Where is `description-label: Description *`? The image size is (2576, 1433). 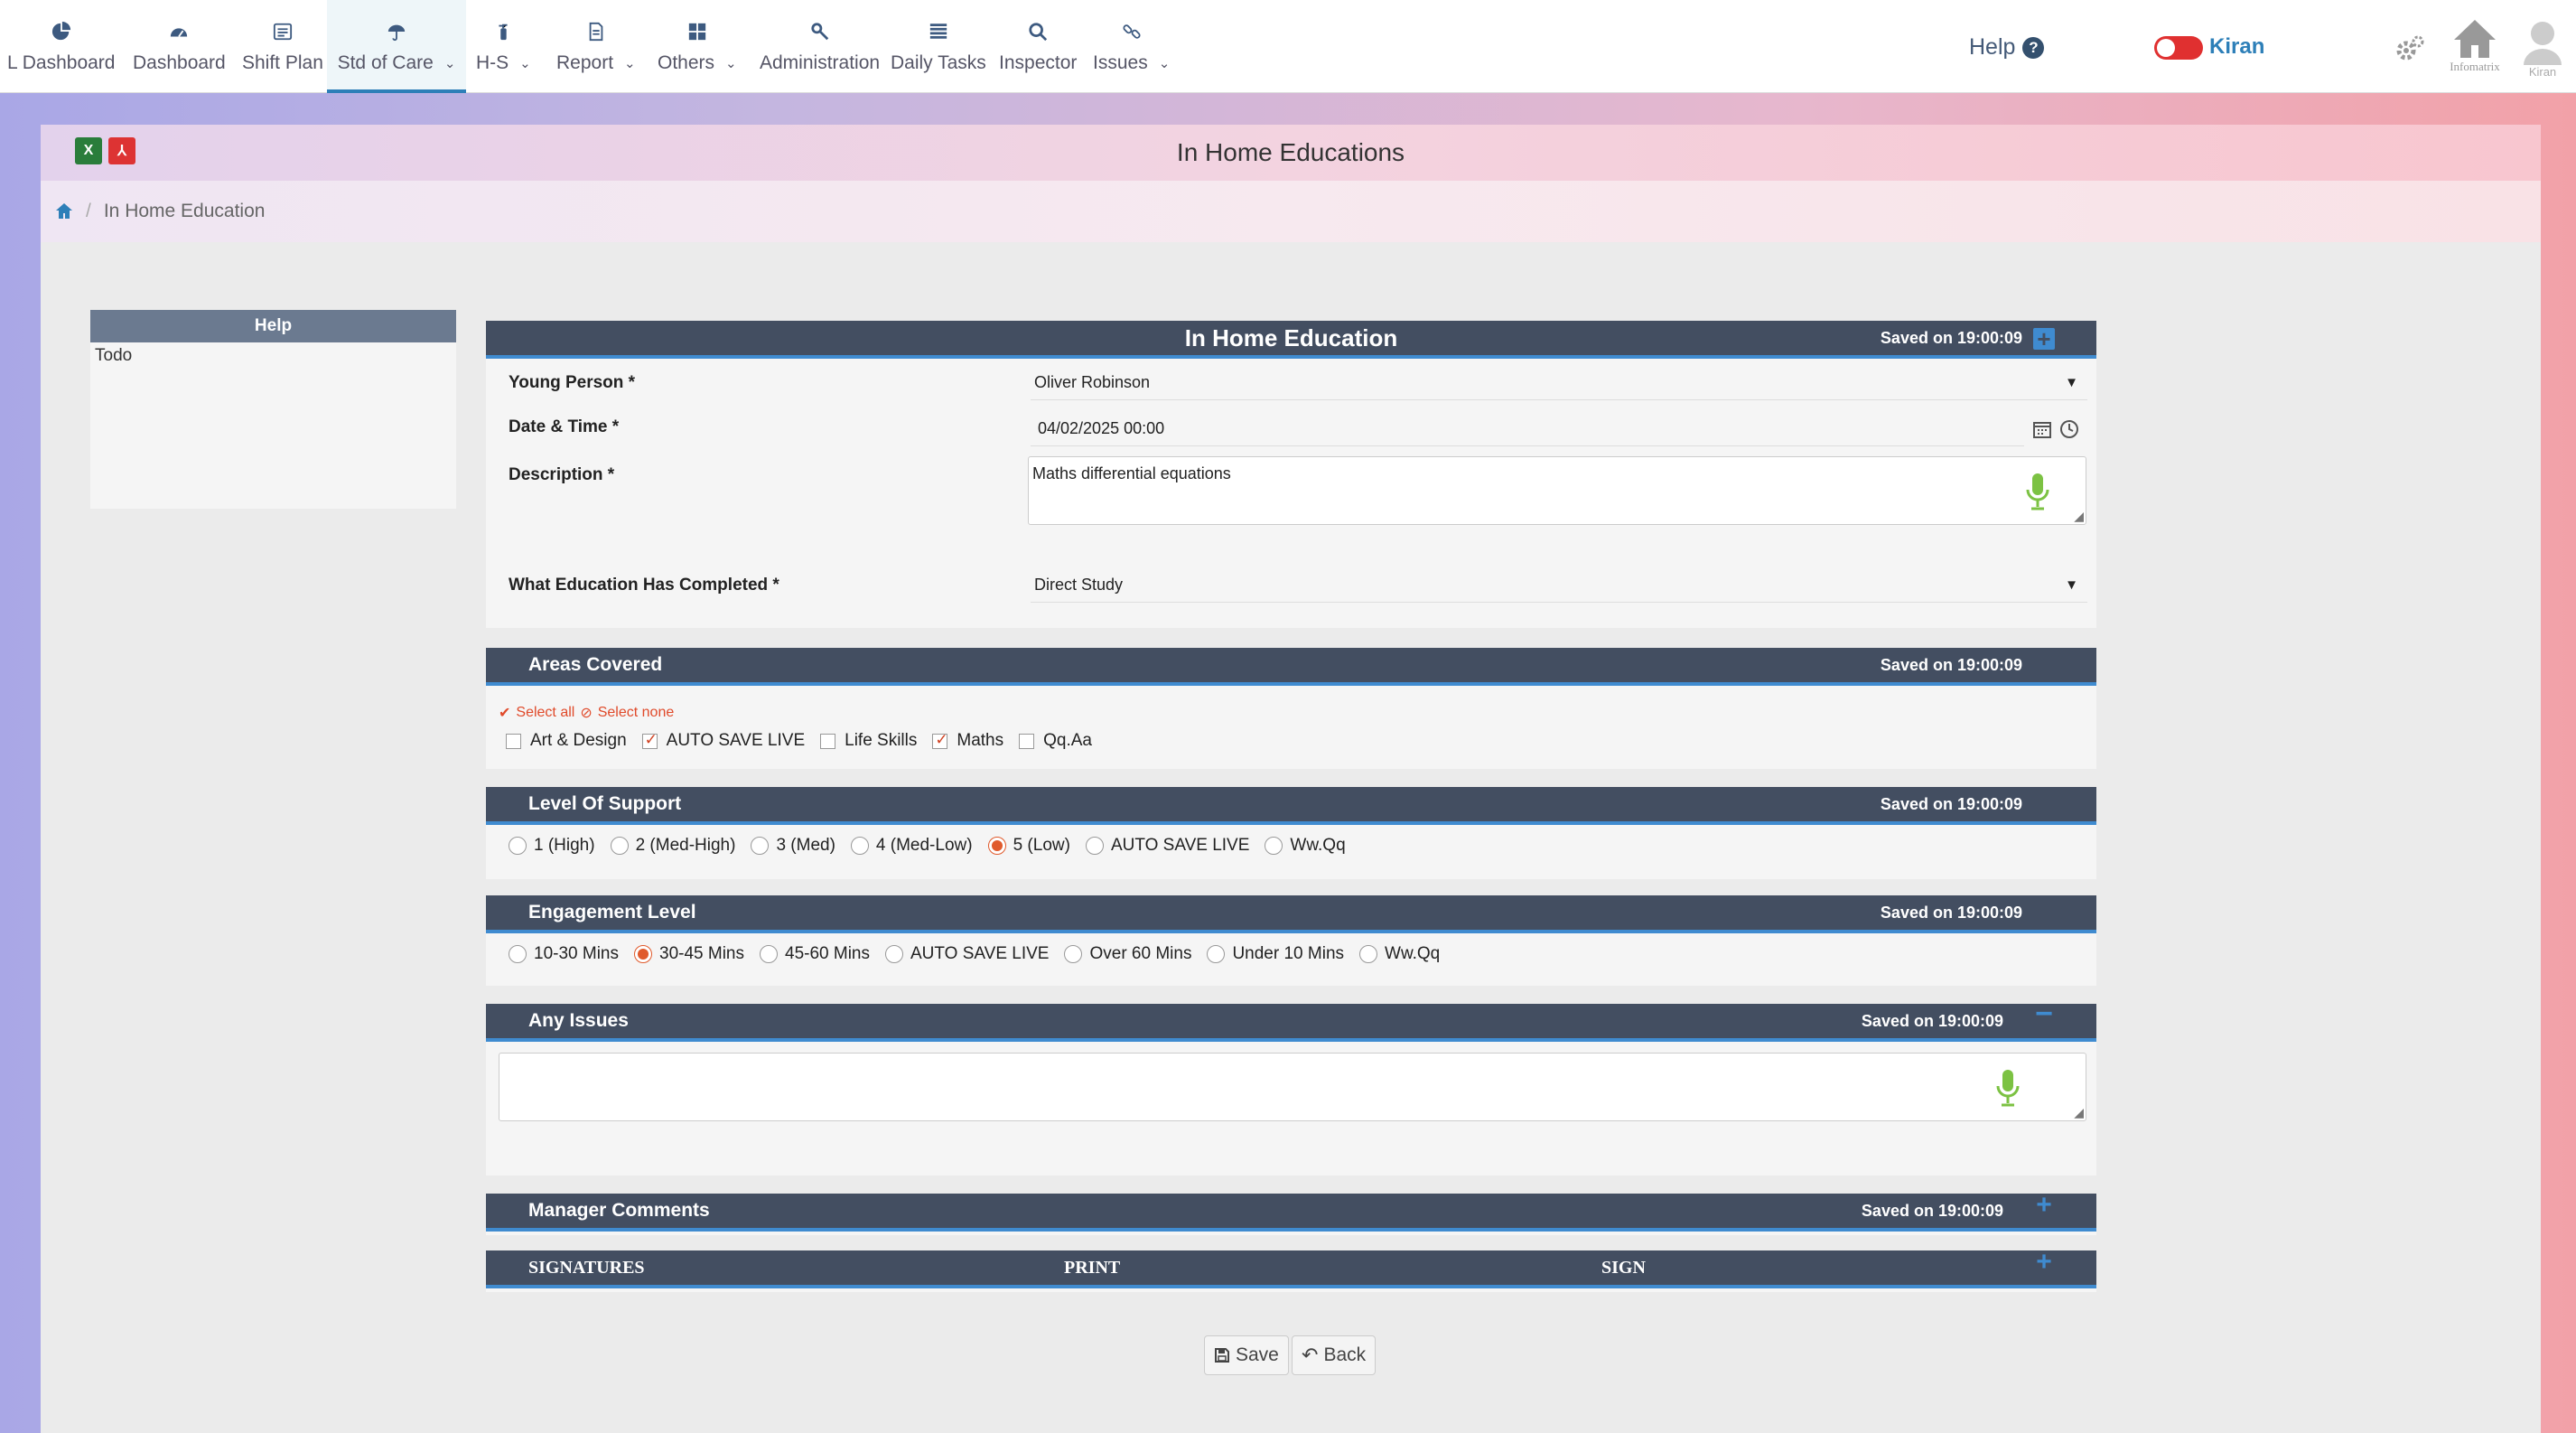
description-label: Description * is located at coordinates (562, 474).